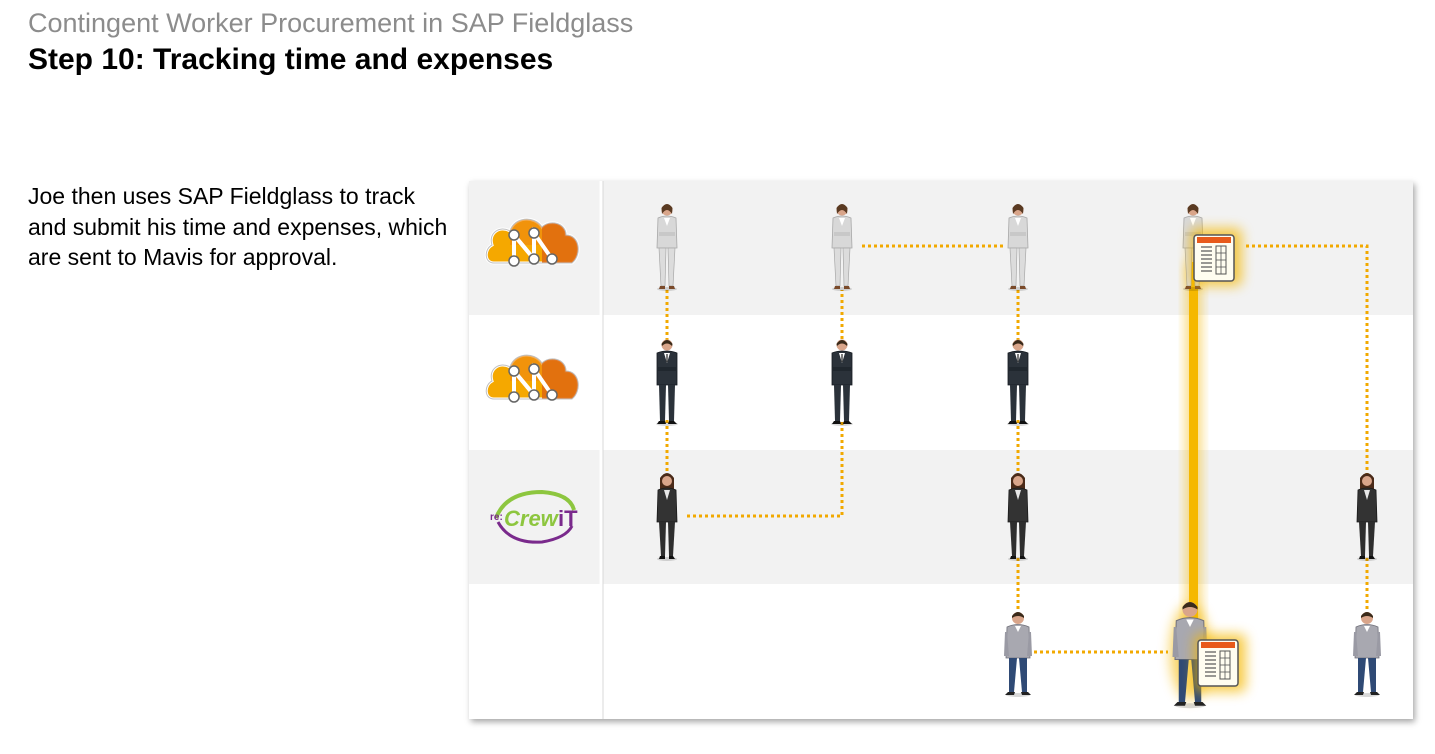  Describe the element at coordinates (291, 59) in the screenshot. I see `slide-title: Step 10: Tracking time and expenses` at that location.